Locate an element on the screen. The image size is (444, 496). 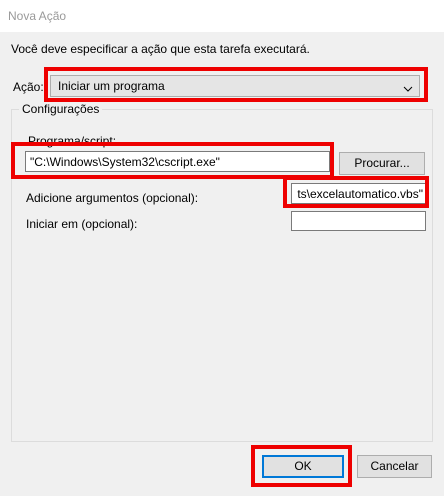
action-selected-value: Iniciar um programa is located at coordinates (111, 86).